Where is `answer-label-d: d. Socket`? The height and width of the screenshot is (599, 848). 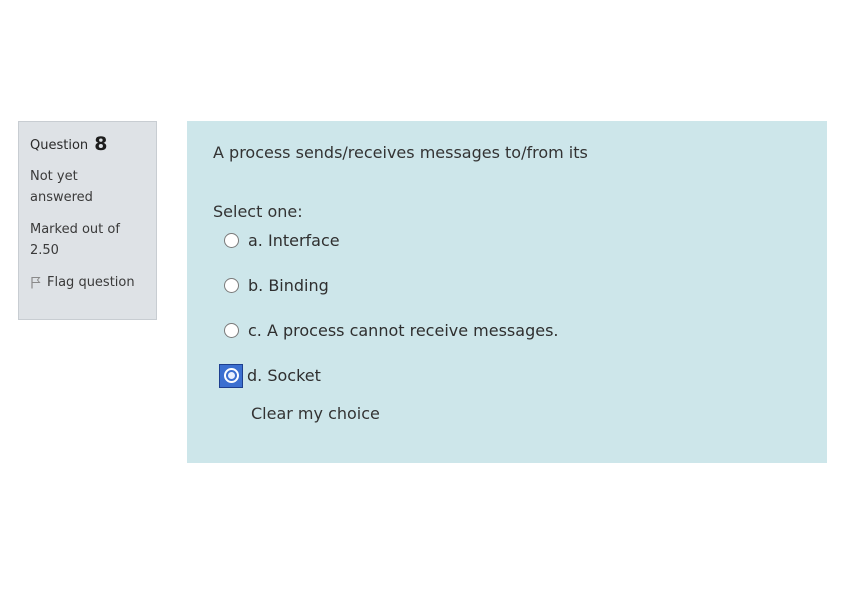 answer-label-d: d. Socket is located at coordinates (284, 375).